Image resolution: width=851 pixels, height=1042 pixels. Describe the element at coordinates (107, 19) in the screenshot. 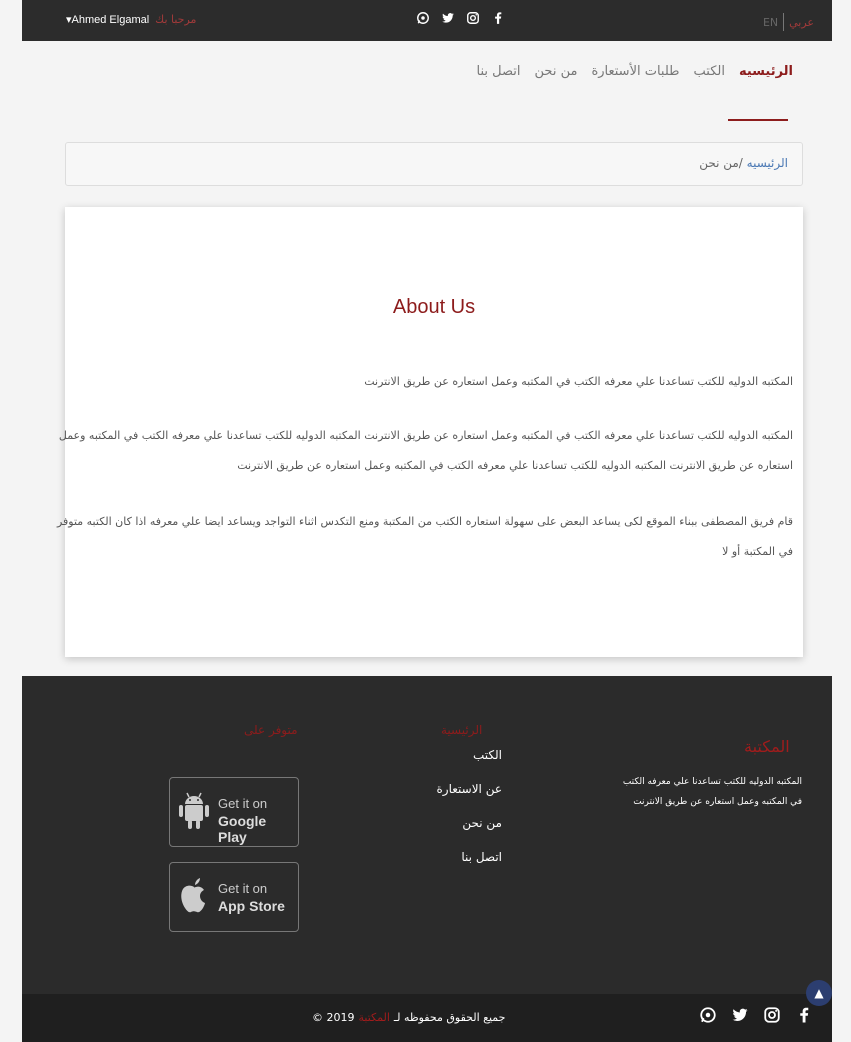

I see `username: ▾Ahmed Elgamal` at that location.